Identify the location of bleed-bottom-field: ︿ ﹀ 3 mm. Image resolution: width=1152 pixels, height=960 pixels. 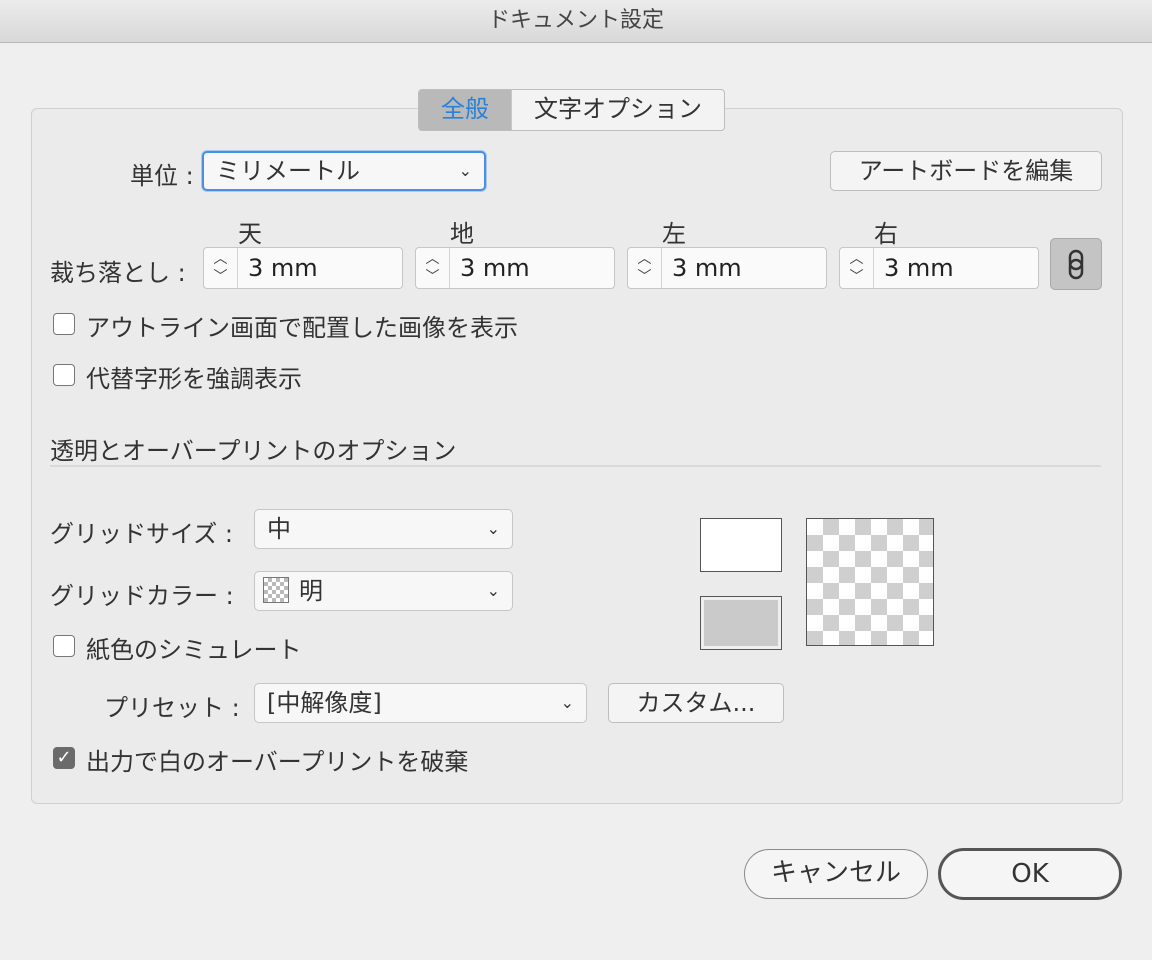
(515, 268).